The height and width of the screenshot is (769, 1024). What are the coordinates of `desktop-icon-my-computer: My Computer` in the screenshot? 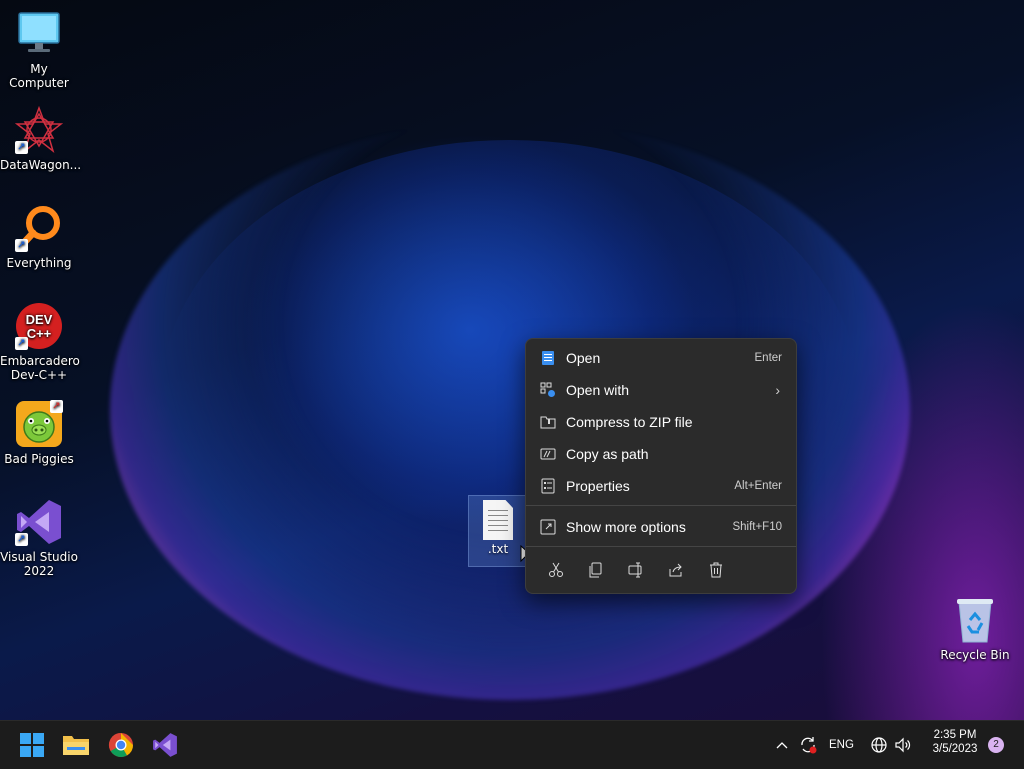 It's located at (39, 50).